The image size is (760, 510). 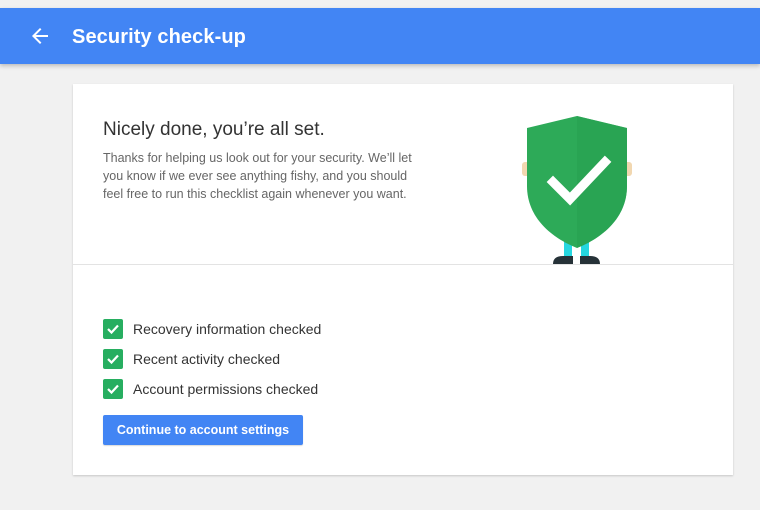 I want to click on checklist-item-label: Account permissions checked, so click(x=226, y=389).